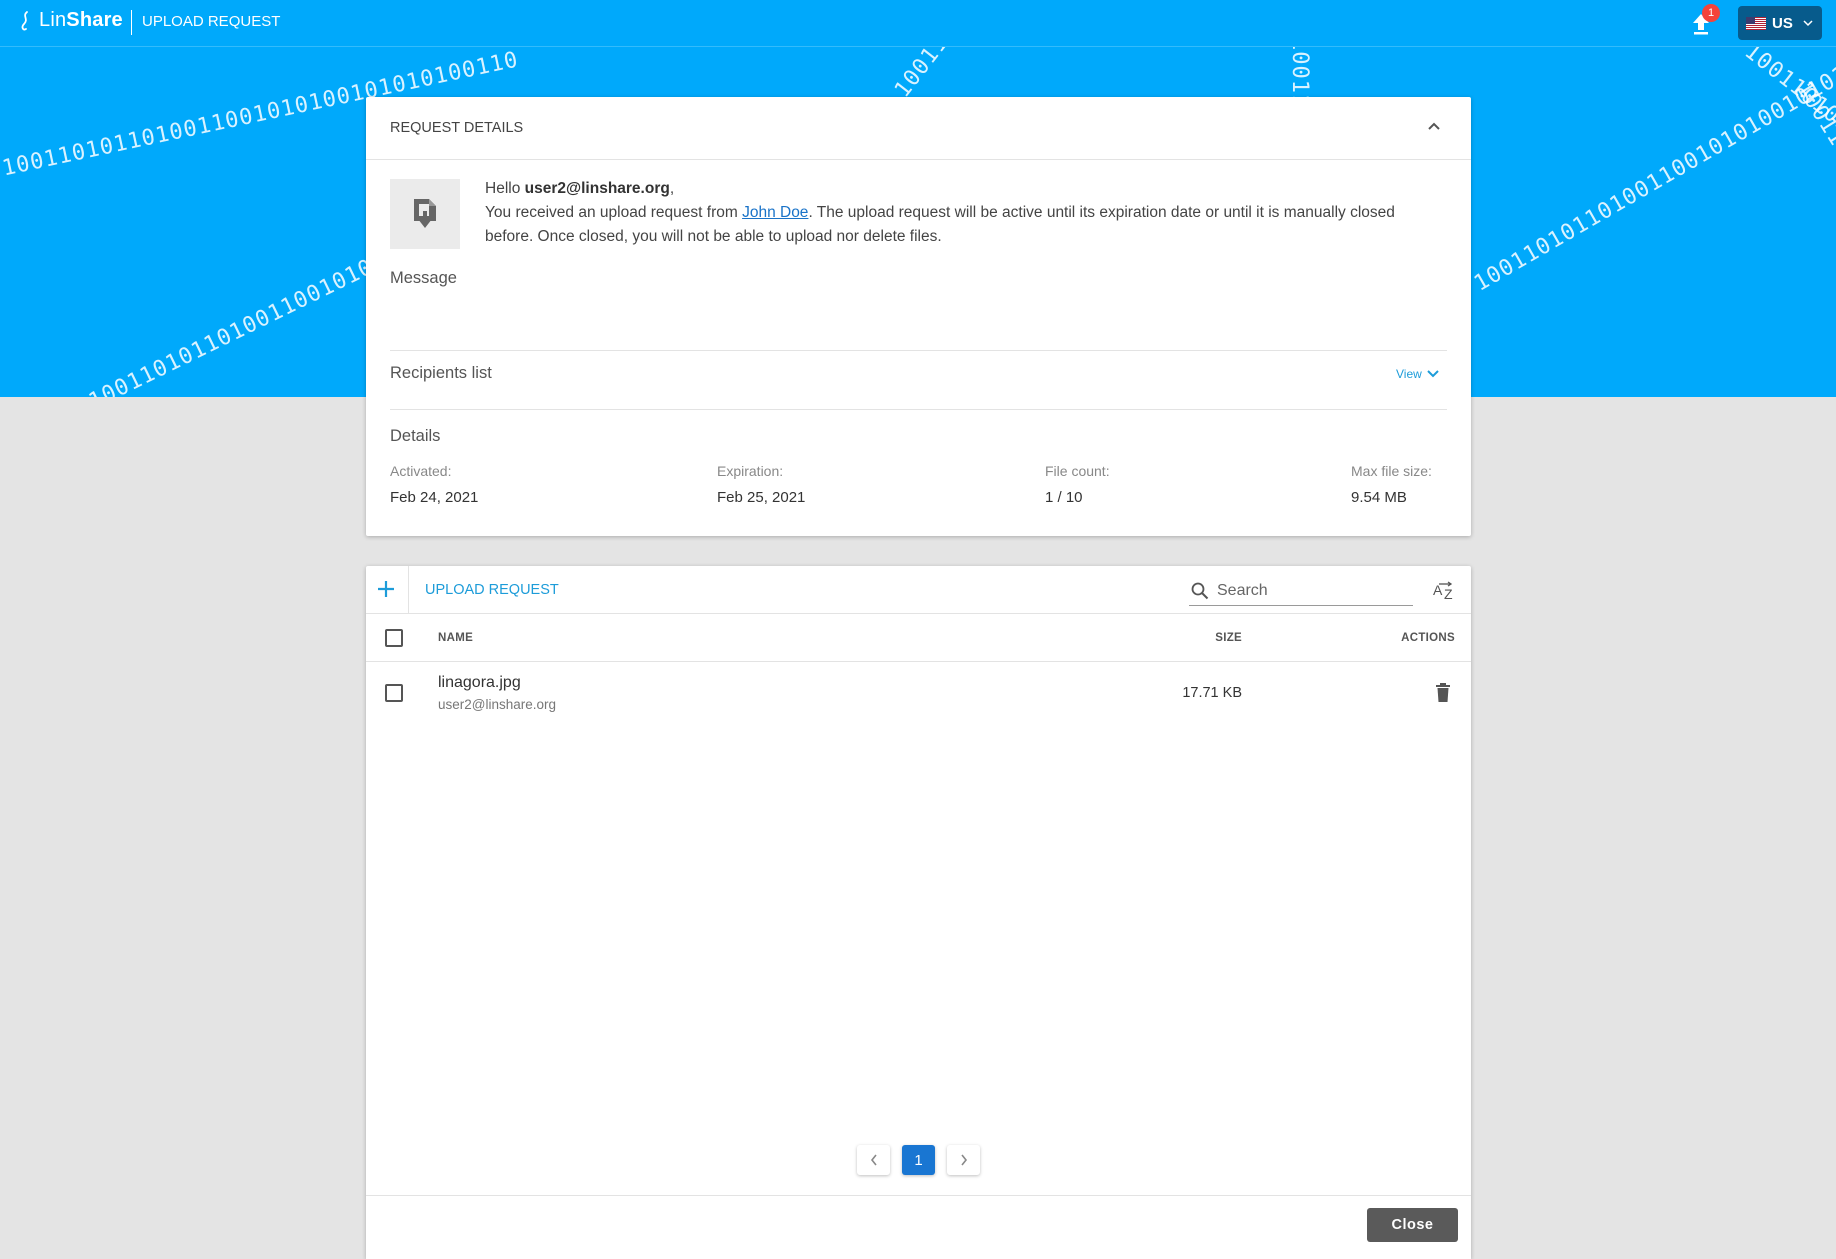  I want to click on files-title: UPLOAD REQUEST, so click(492, 590).